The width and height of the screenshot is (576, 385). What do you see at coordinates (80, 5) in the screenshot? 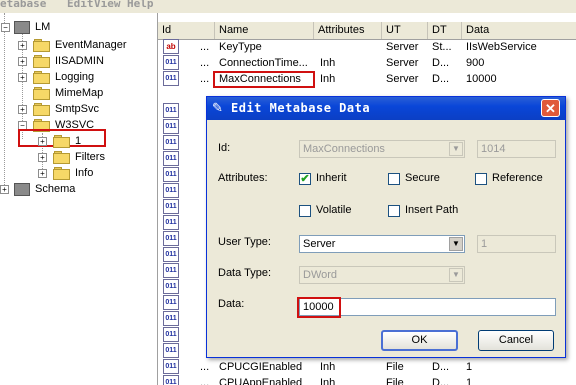
I see `menu-edit: Edit` at bounding box center [80, 5].